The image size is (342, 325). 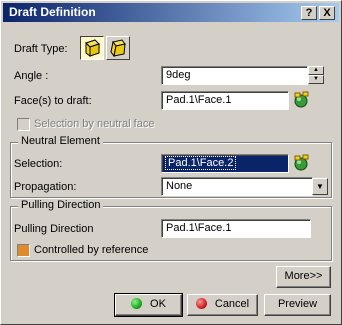 I want to click on draft-reflect-icon, so click(x=118, y=48).